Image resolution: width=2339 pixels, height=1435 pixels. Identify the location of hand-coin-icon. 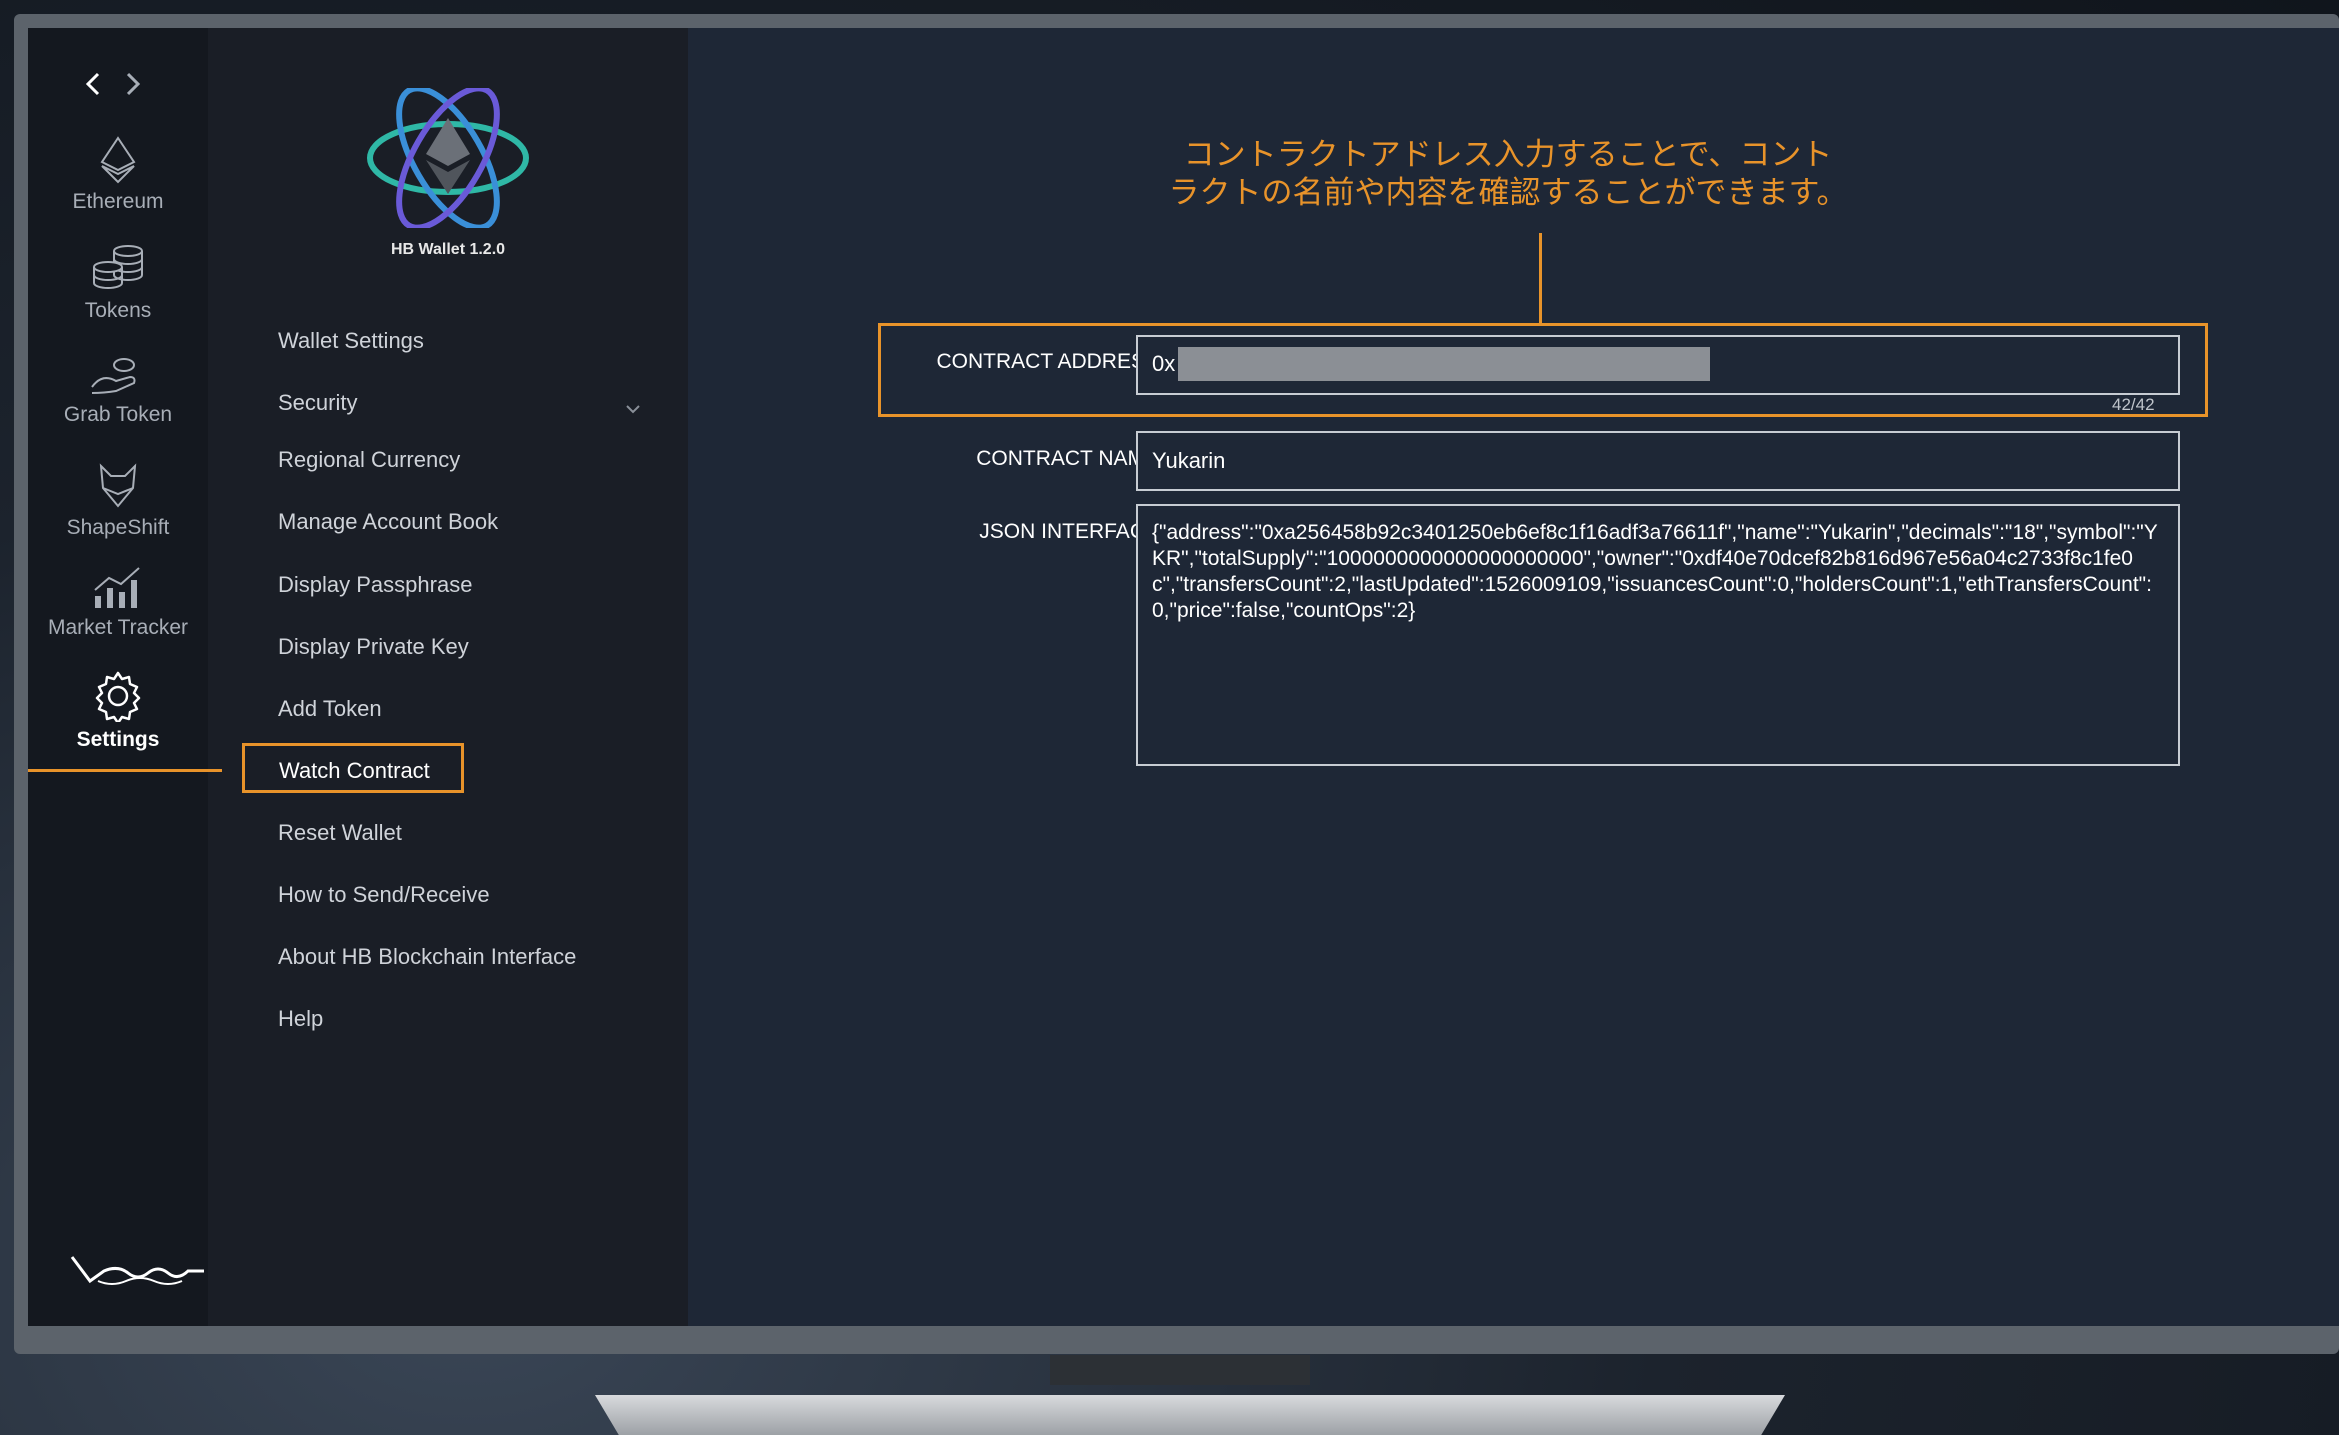
(113, 376).